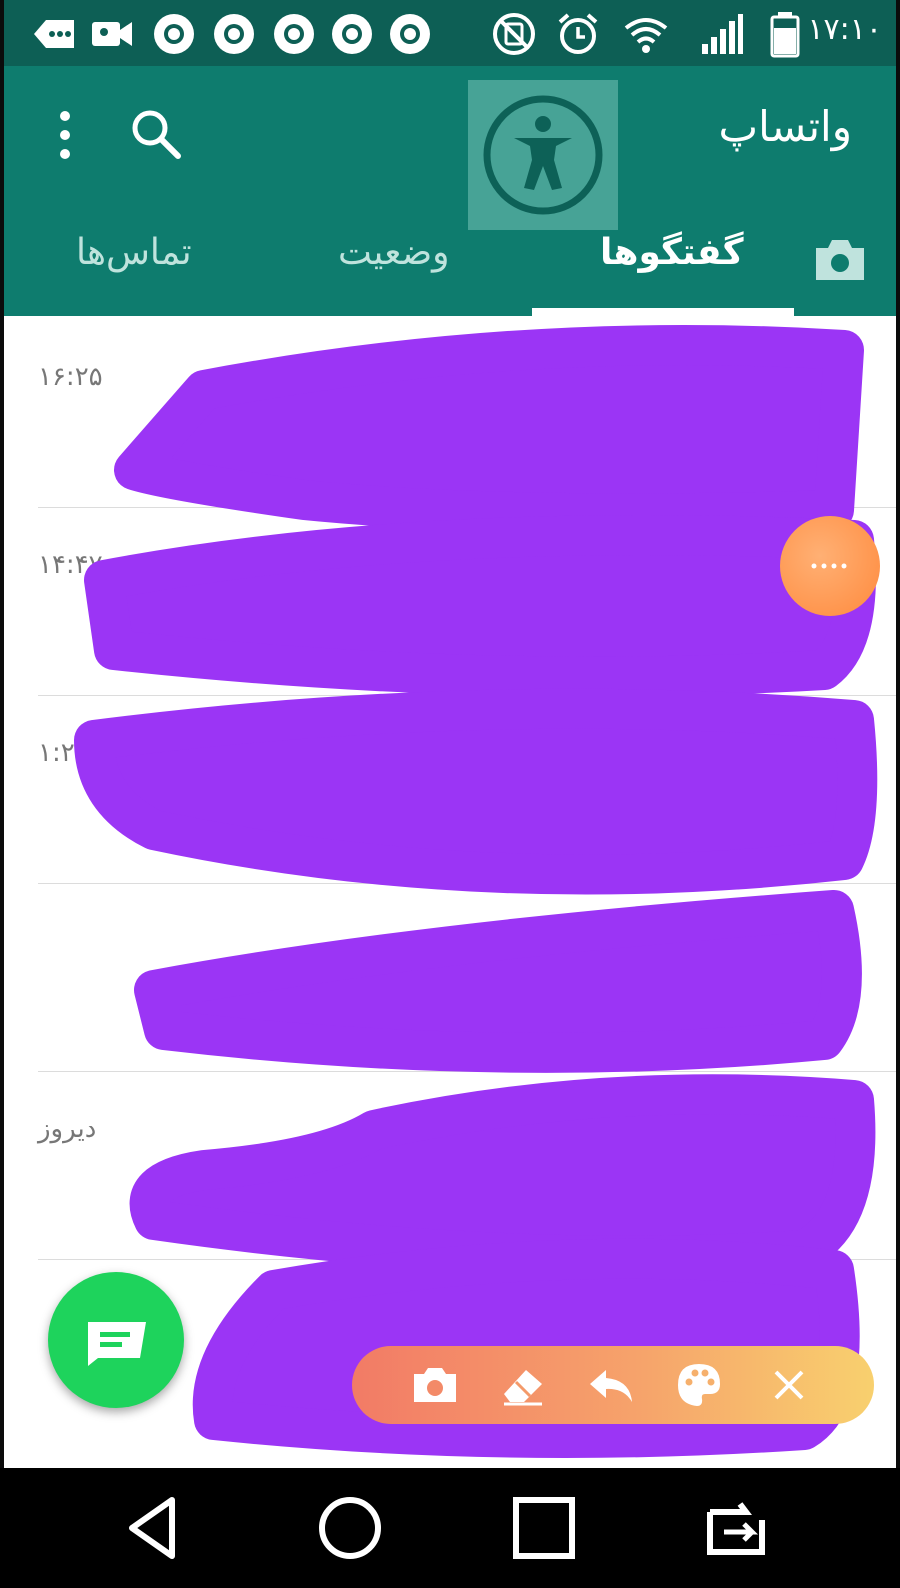  What do you see at coordinates (350, 1528) in the screenshot?
I see `home-icon` at bounding box center [350, 1528].